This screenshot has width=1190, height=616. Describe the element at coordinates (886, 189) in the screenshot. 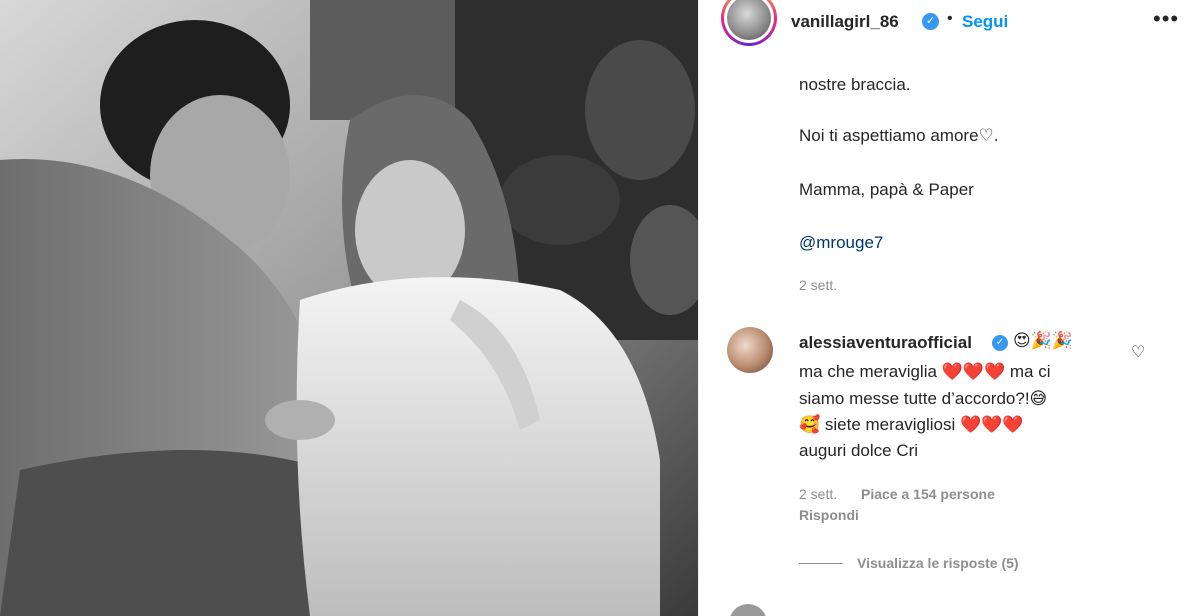

I see `caption-line: Mamma, papà & Paper` at that location.